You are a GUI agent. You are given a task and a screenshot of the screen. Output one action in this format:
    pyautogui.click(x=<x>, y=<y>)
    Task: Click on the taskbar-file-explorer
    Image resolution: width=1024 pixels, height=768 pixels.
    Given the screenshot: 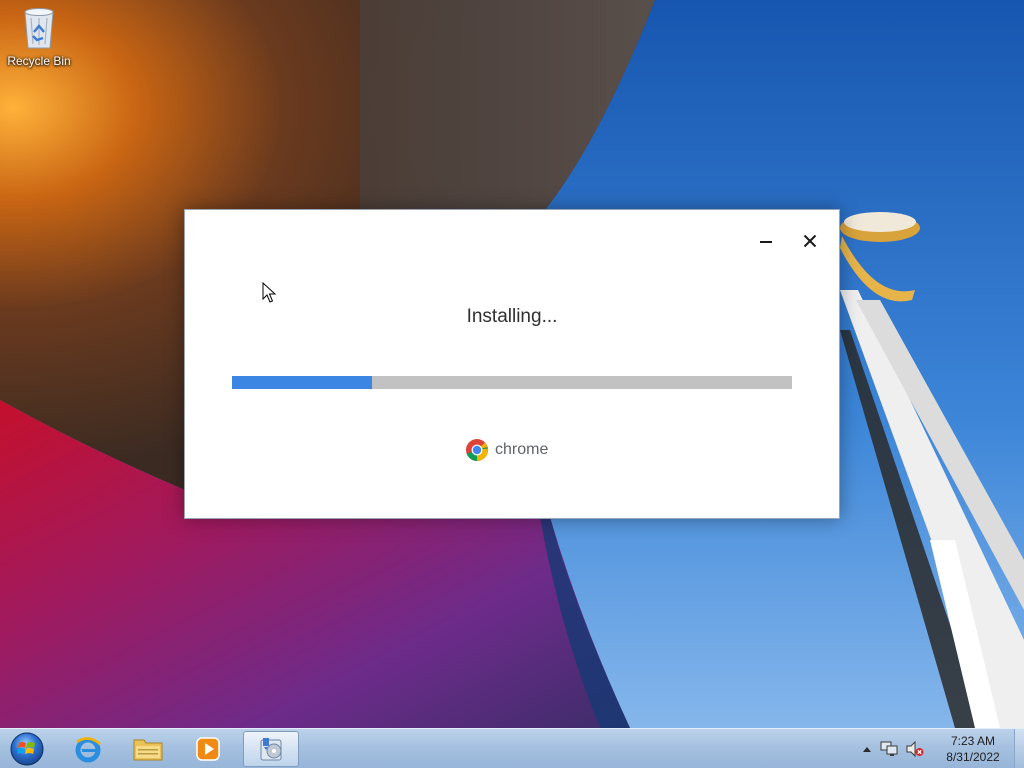 What is the action you would take?
    pyautogui.click(x=148, y=749)
    